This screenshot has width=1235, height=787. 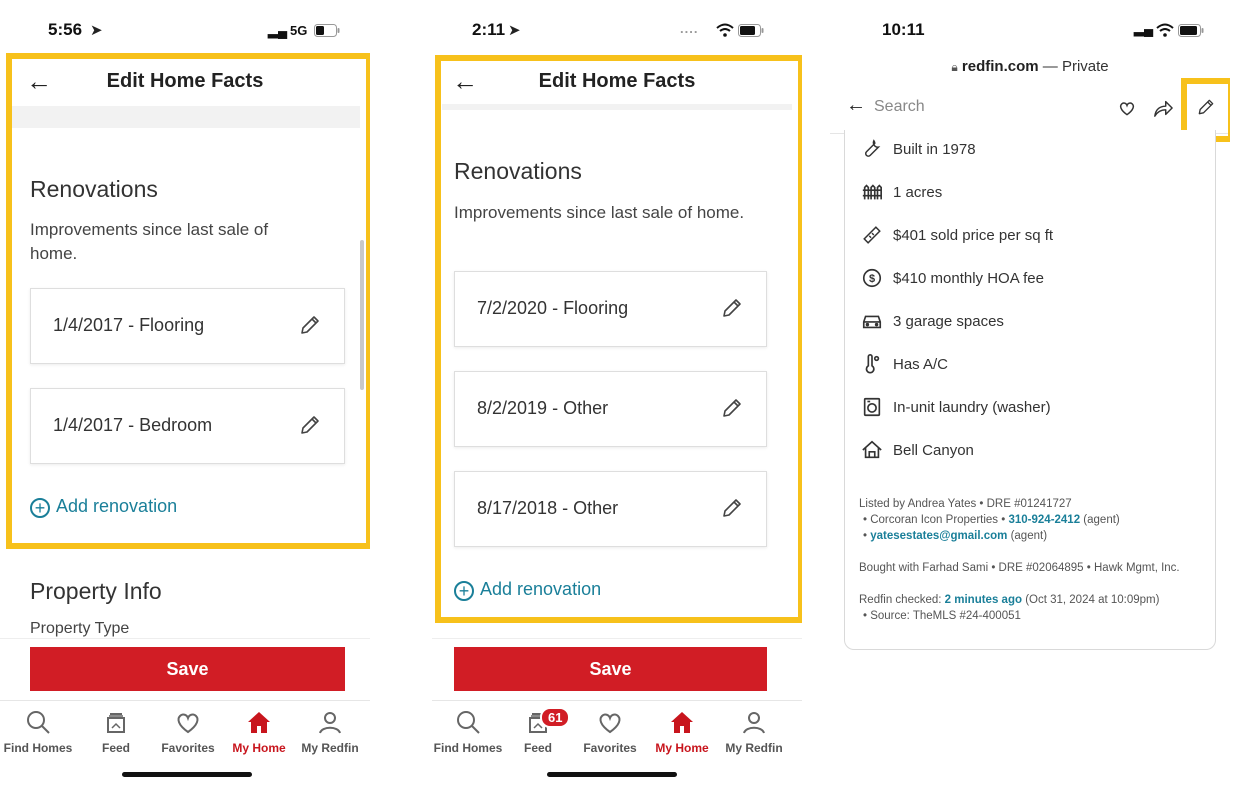 What do you see at coordinates (872, 407) in the screenshot?
I see `washer-icon` at bounding box center [872, 407].